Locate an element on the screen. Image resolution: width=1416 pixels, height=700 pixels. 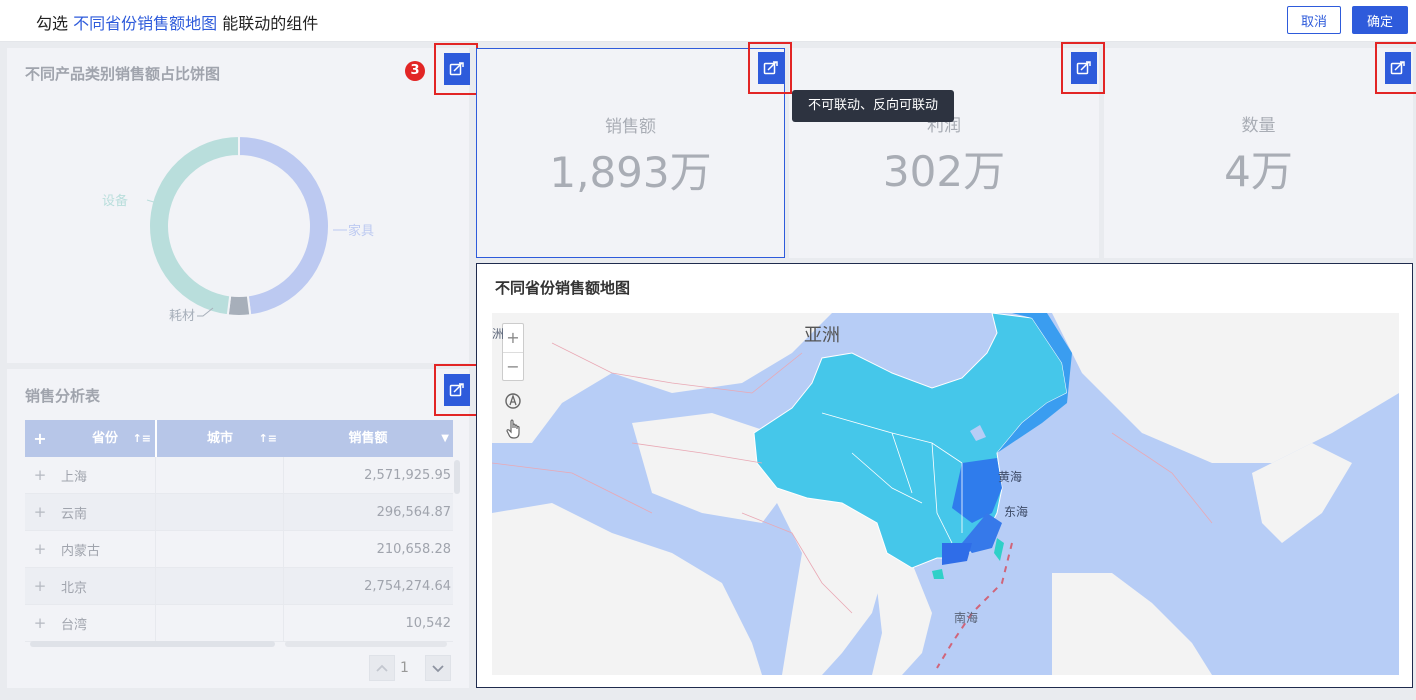
hand-pointer-icon is located at coordinates (513, 429).